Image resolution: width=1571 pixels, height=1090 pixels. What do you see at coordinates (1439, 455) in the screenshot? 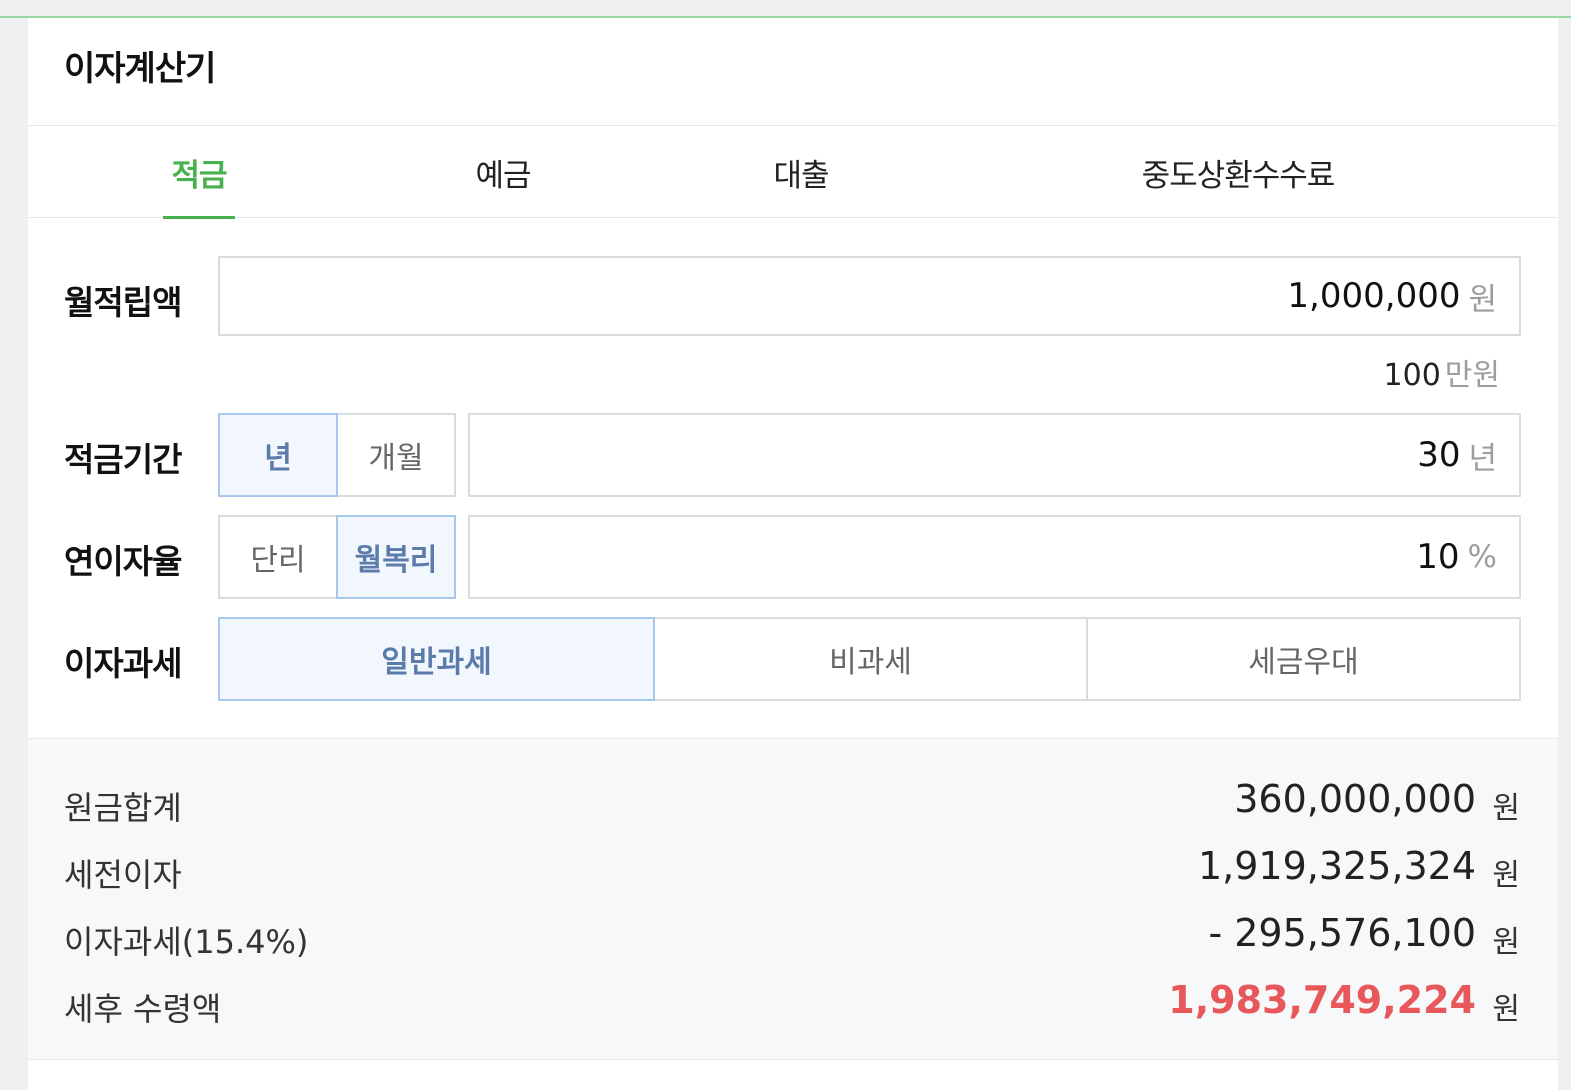
I see `period-value: 30` at bounding box center [1439, 455].